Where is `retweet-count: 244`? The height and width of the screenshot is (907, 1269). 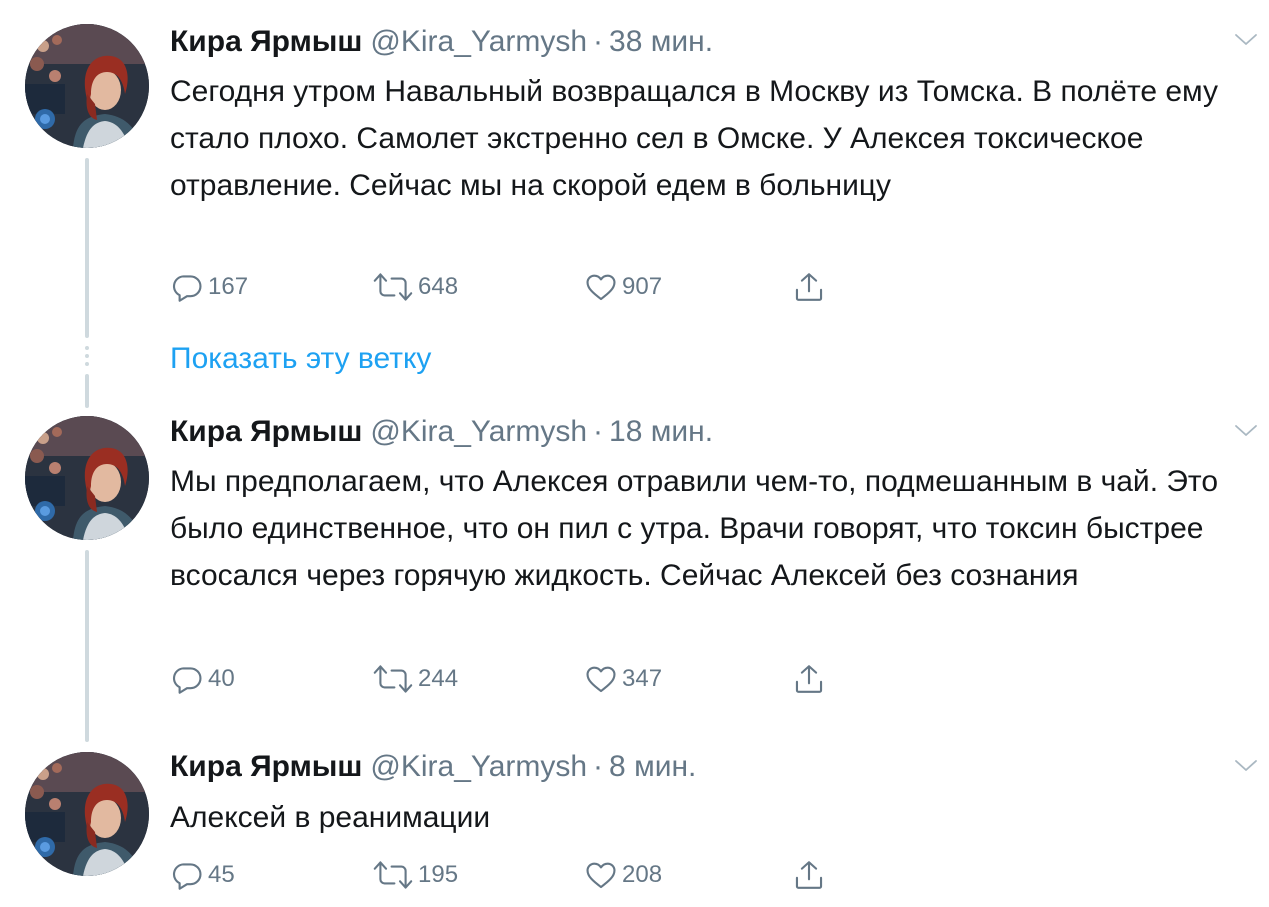 retweet-count: 244 is located at coordinates (438, 678).